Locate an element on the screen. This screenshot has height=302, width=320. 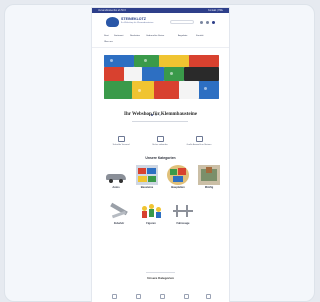
category-bauplatten: Bauplatten is located at coordinates (178, 177).